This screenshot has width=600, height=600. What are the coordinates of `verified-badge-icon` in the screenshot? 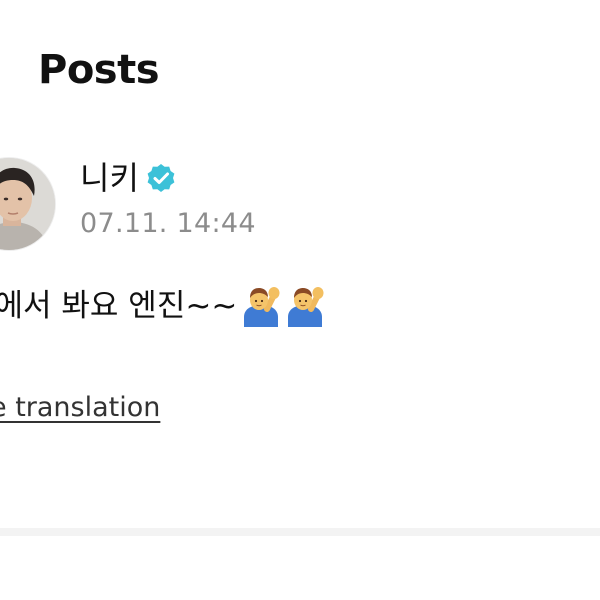 It's located at (161, 178).